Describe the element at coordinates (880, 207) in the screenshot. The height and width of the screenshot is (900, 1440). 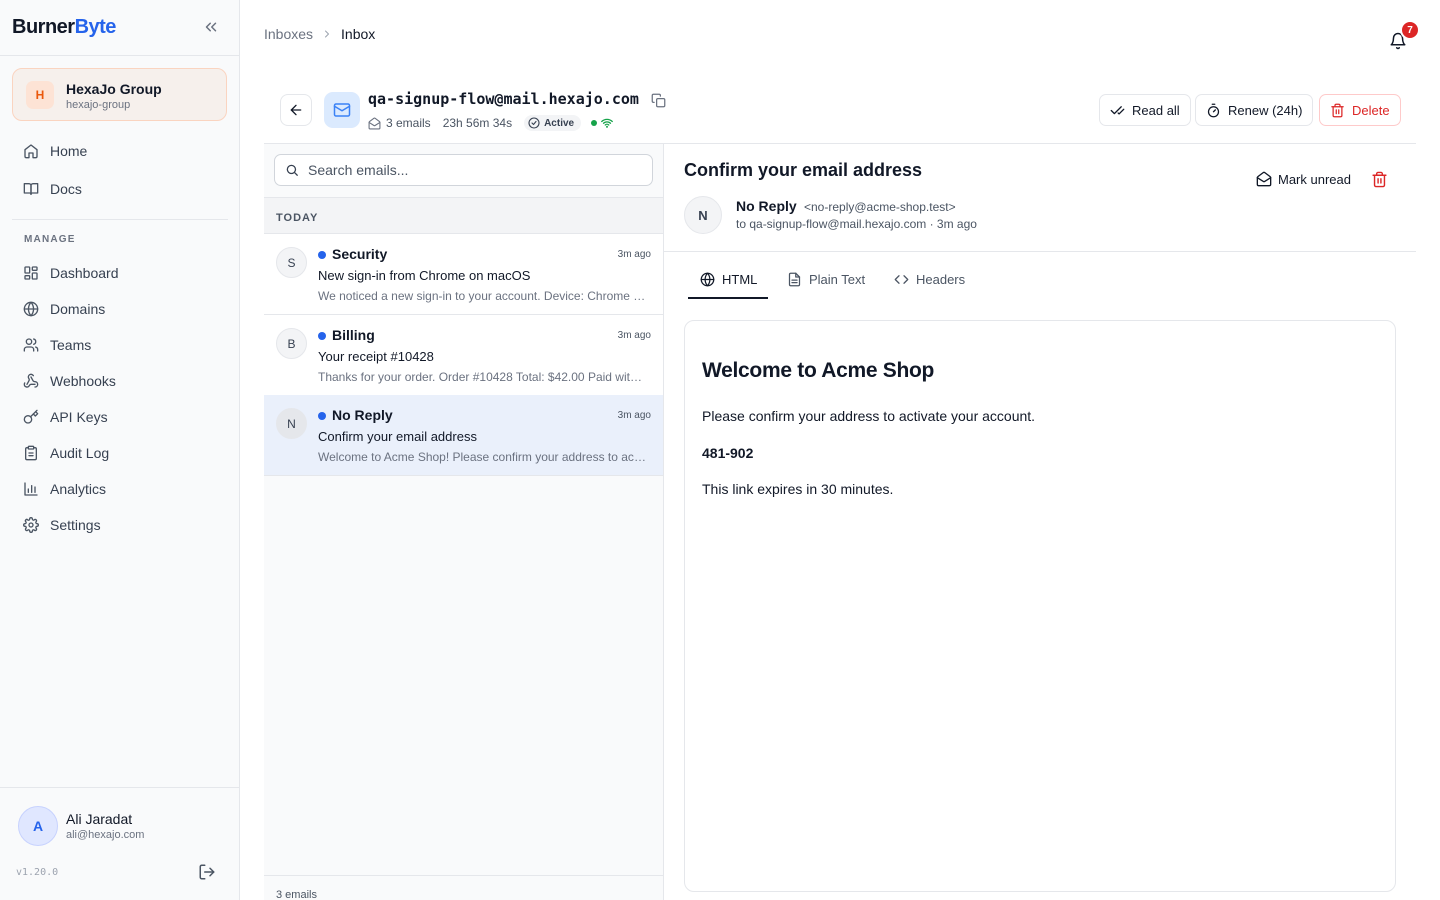
I see `sender-email: <no-reply@acme-shop.test>` at that location.